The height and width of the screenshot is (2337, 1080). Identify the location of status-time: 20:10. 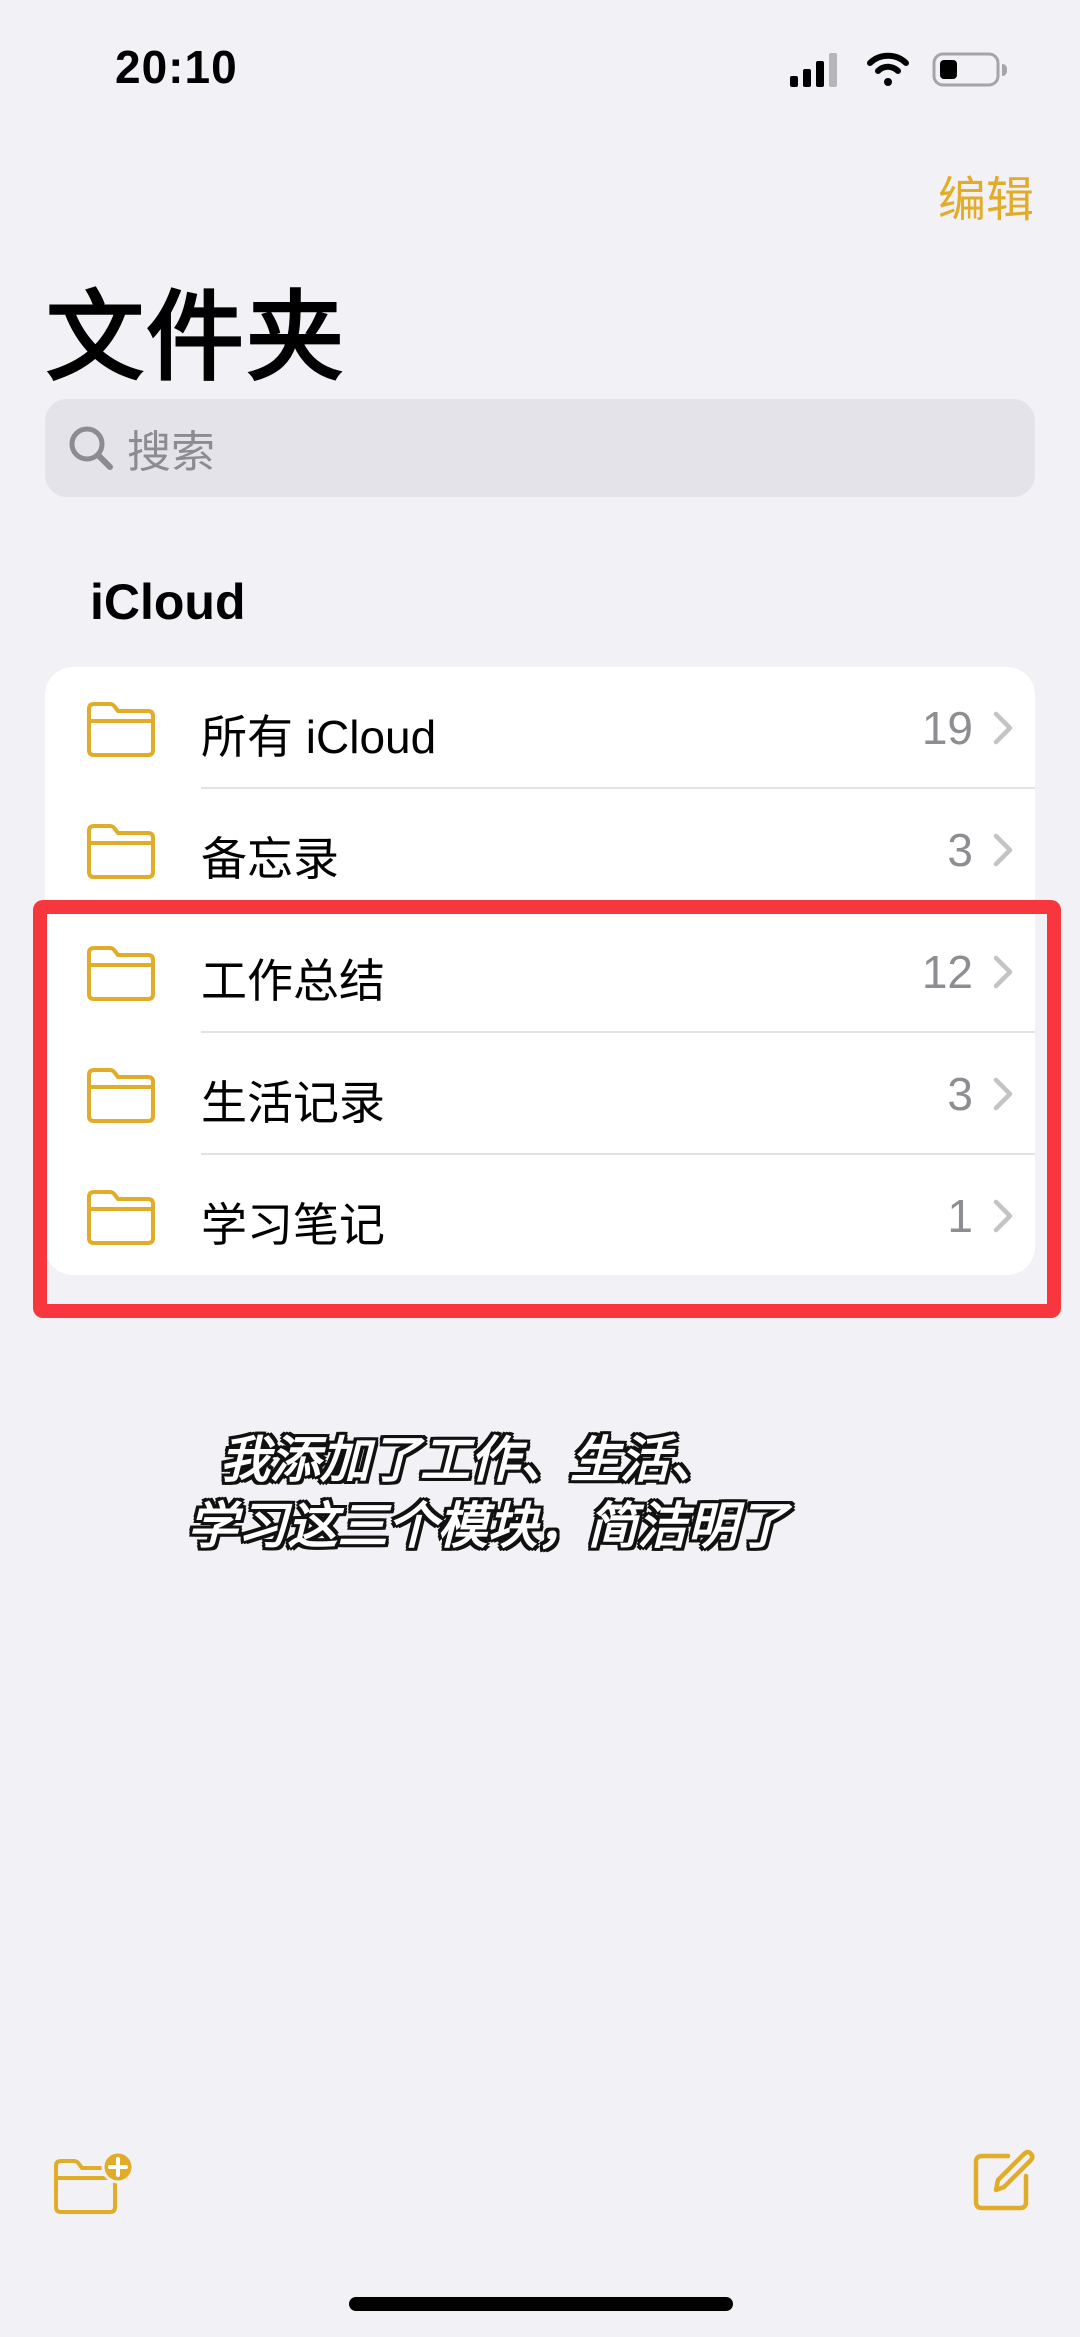
(176, 67).